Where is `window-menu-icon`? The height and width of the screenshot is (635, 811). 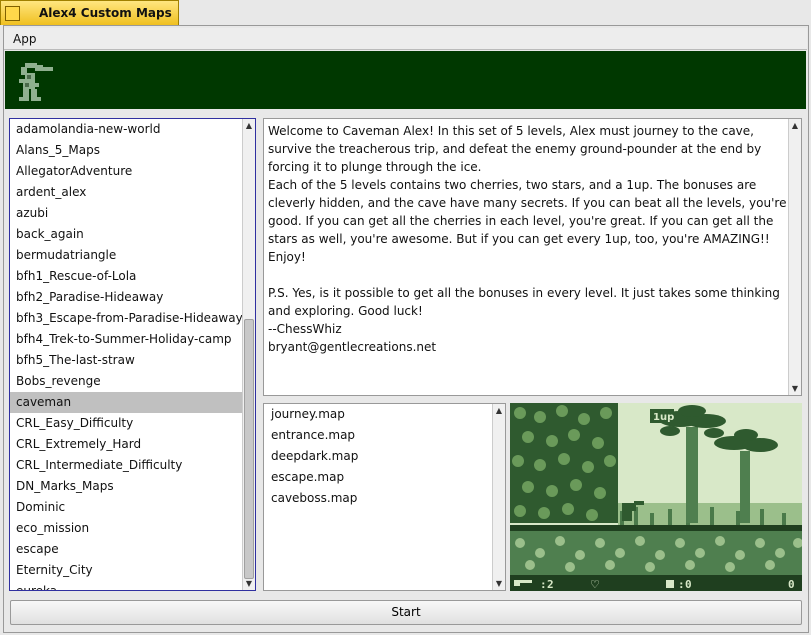
window-menu-icon is located at coordinates (12, 13).